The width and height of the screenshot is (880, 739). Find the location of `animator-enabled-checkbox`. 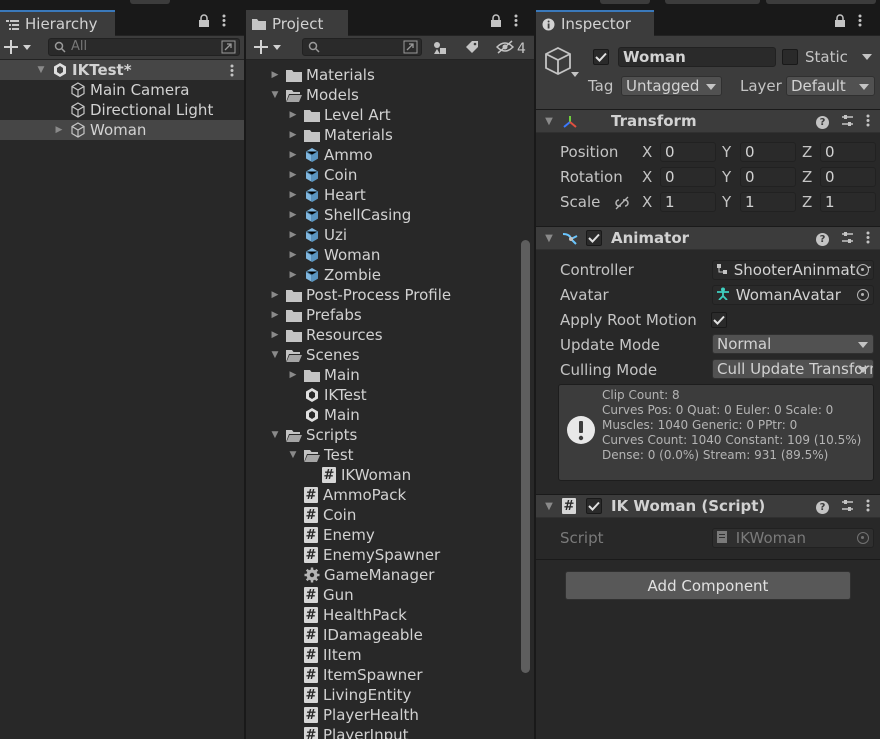

animator-enabled-checkbox is located at coordinates (594, 238).